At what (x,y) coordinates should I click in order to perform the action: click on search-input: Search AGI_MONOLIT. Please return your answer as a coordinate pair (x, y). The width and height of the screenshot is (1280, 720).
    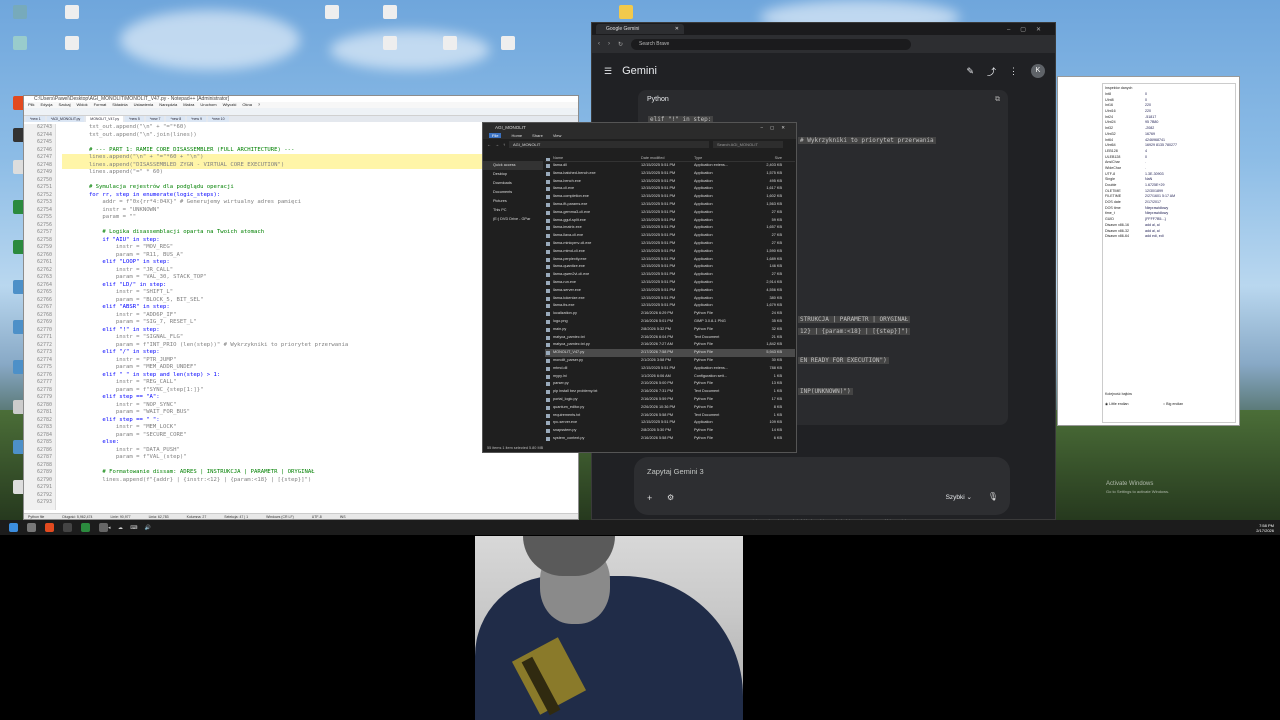
    Looking at the image, I should click on (748, 144).